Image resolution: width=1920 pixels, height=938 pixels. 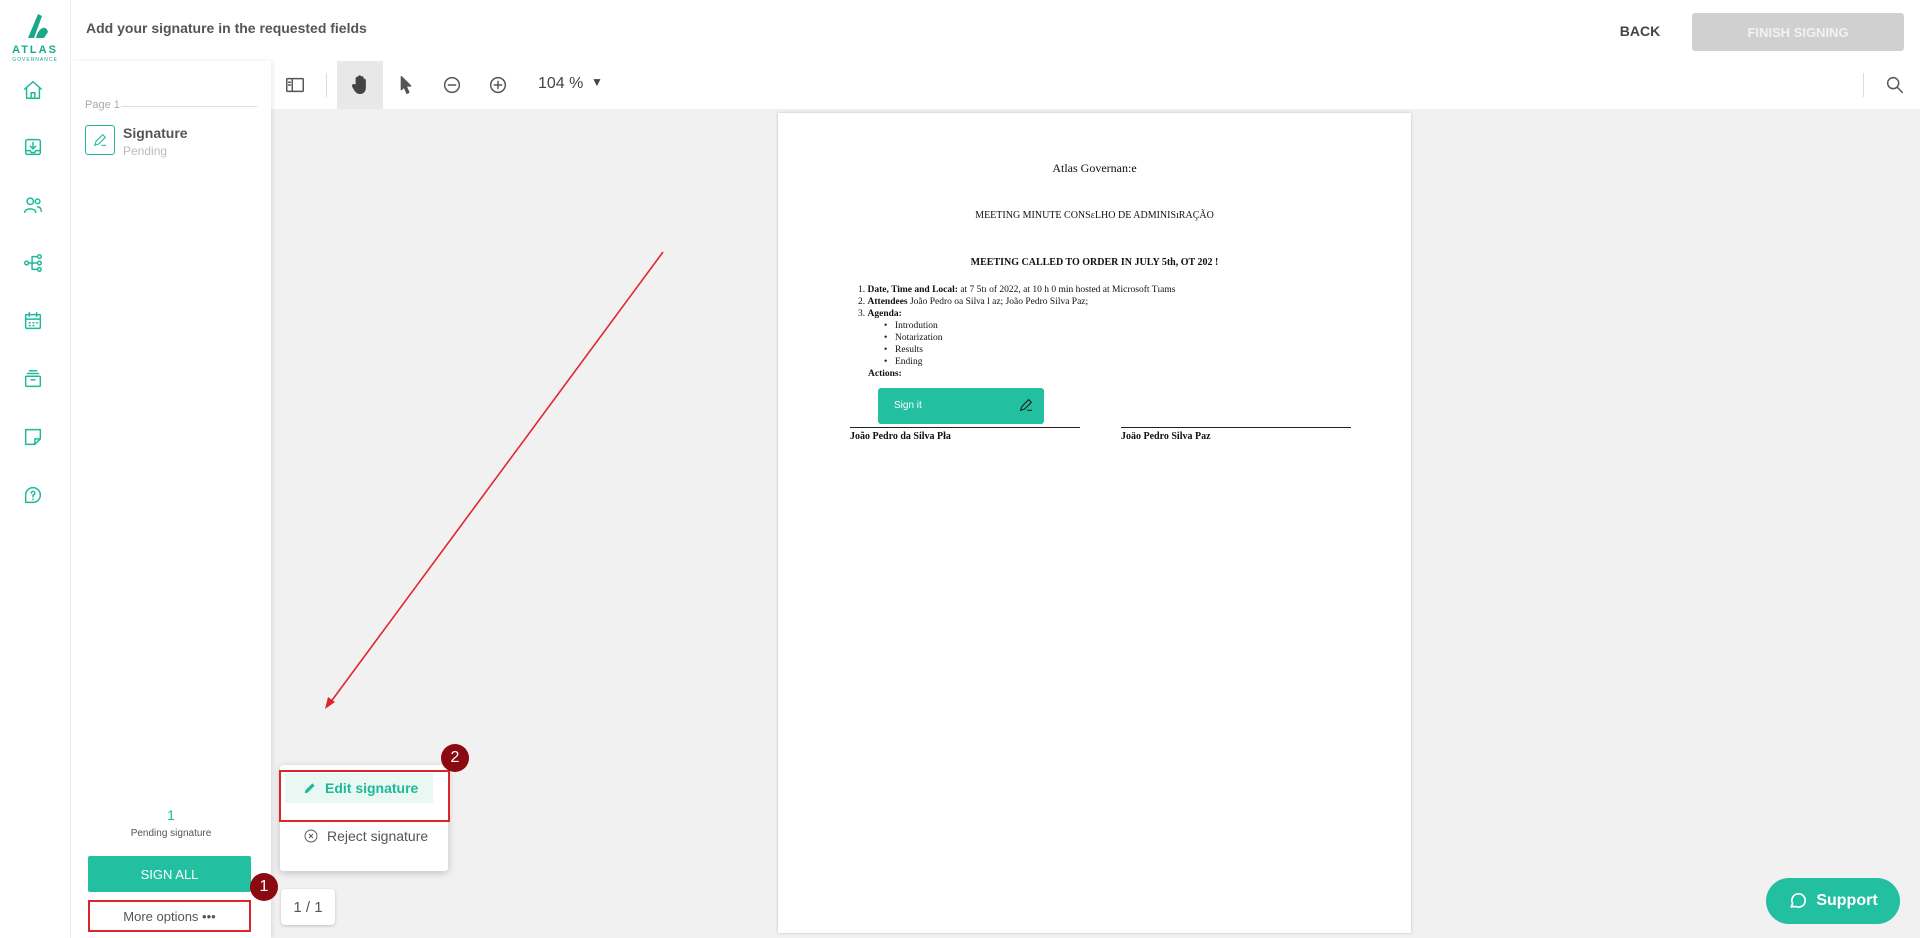 I want to click on users-icon, so click(x=33, y=205).